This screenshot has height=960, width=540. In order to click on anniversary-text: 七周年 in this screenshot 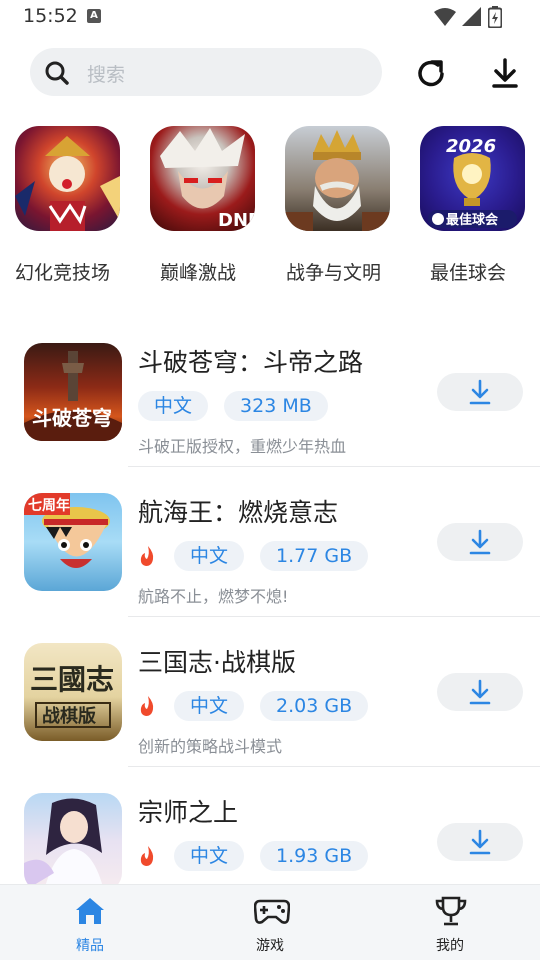, I will do `click(49, 505)`.